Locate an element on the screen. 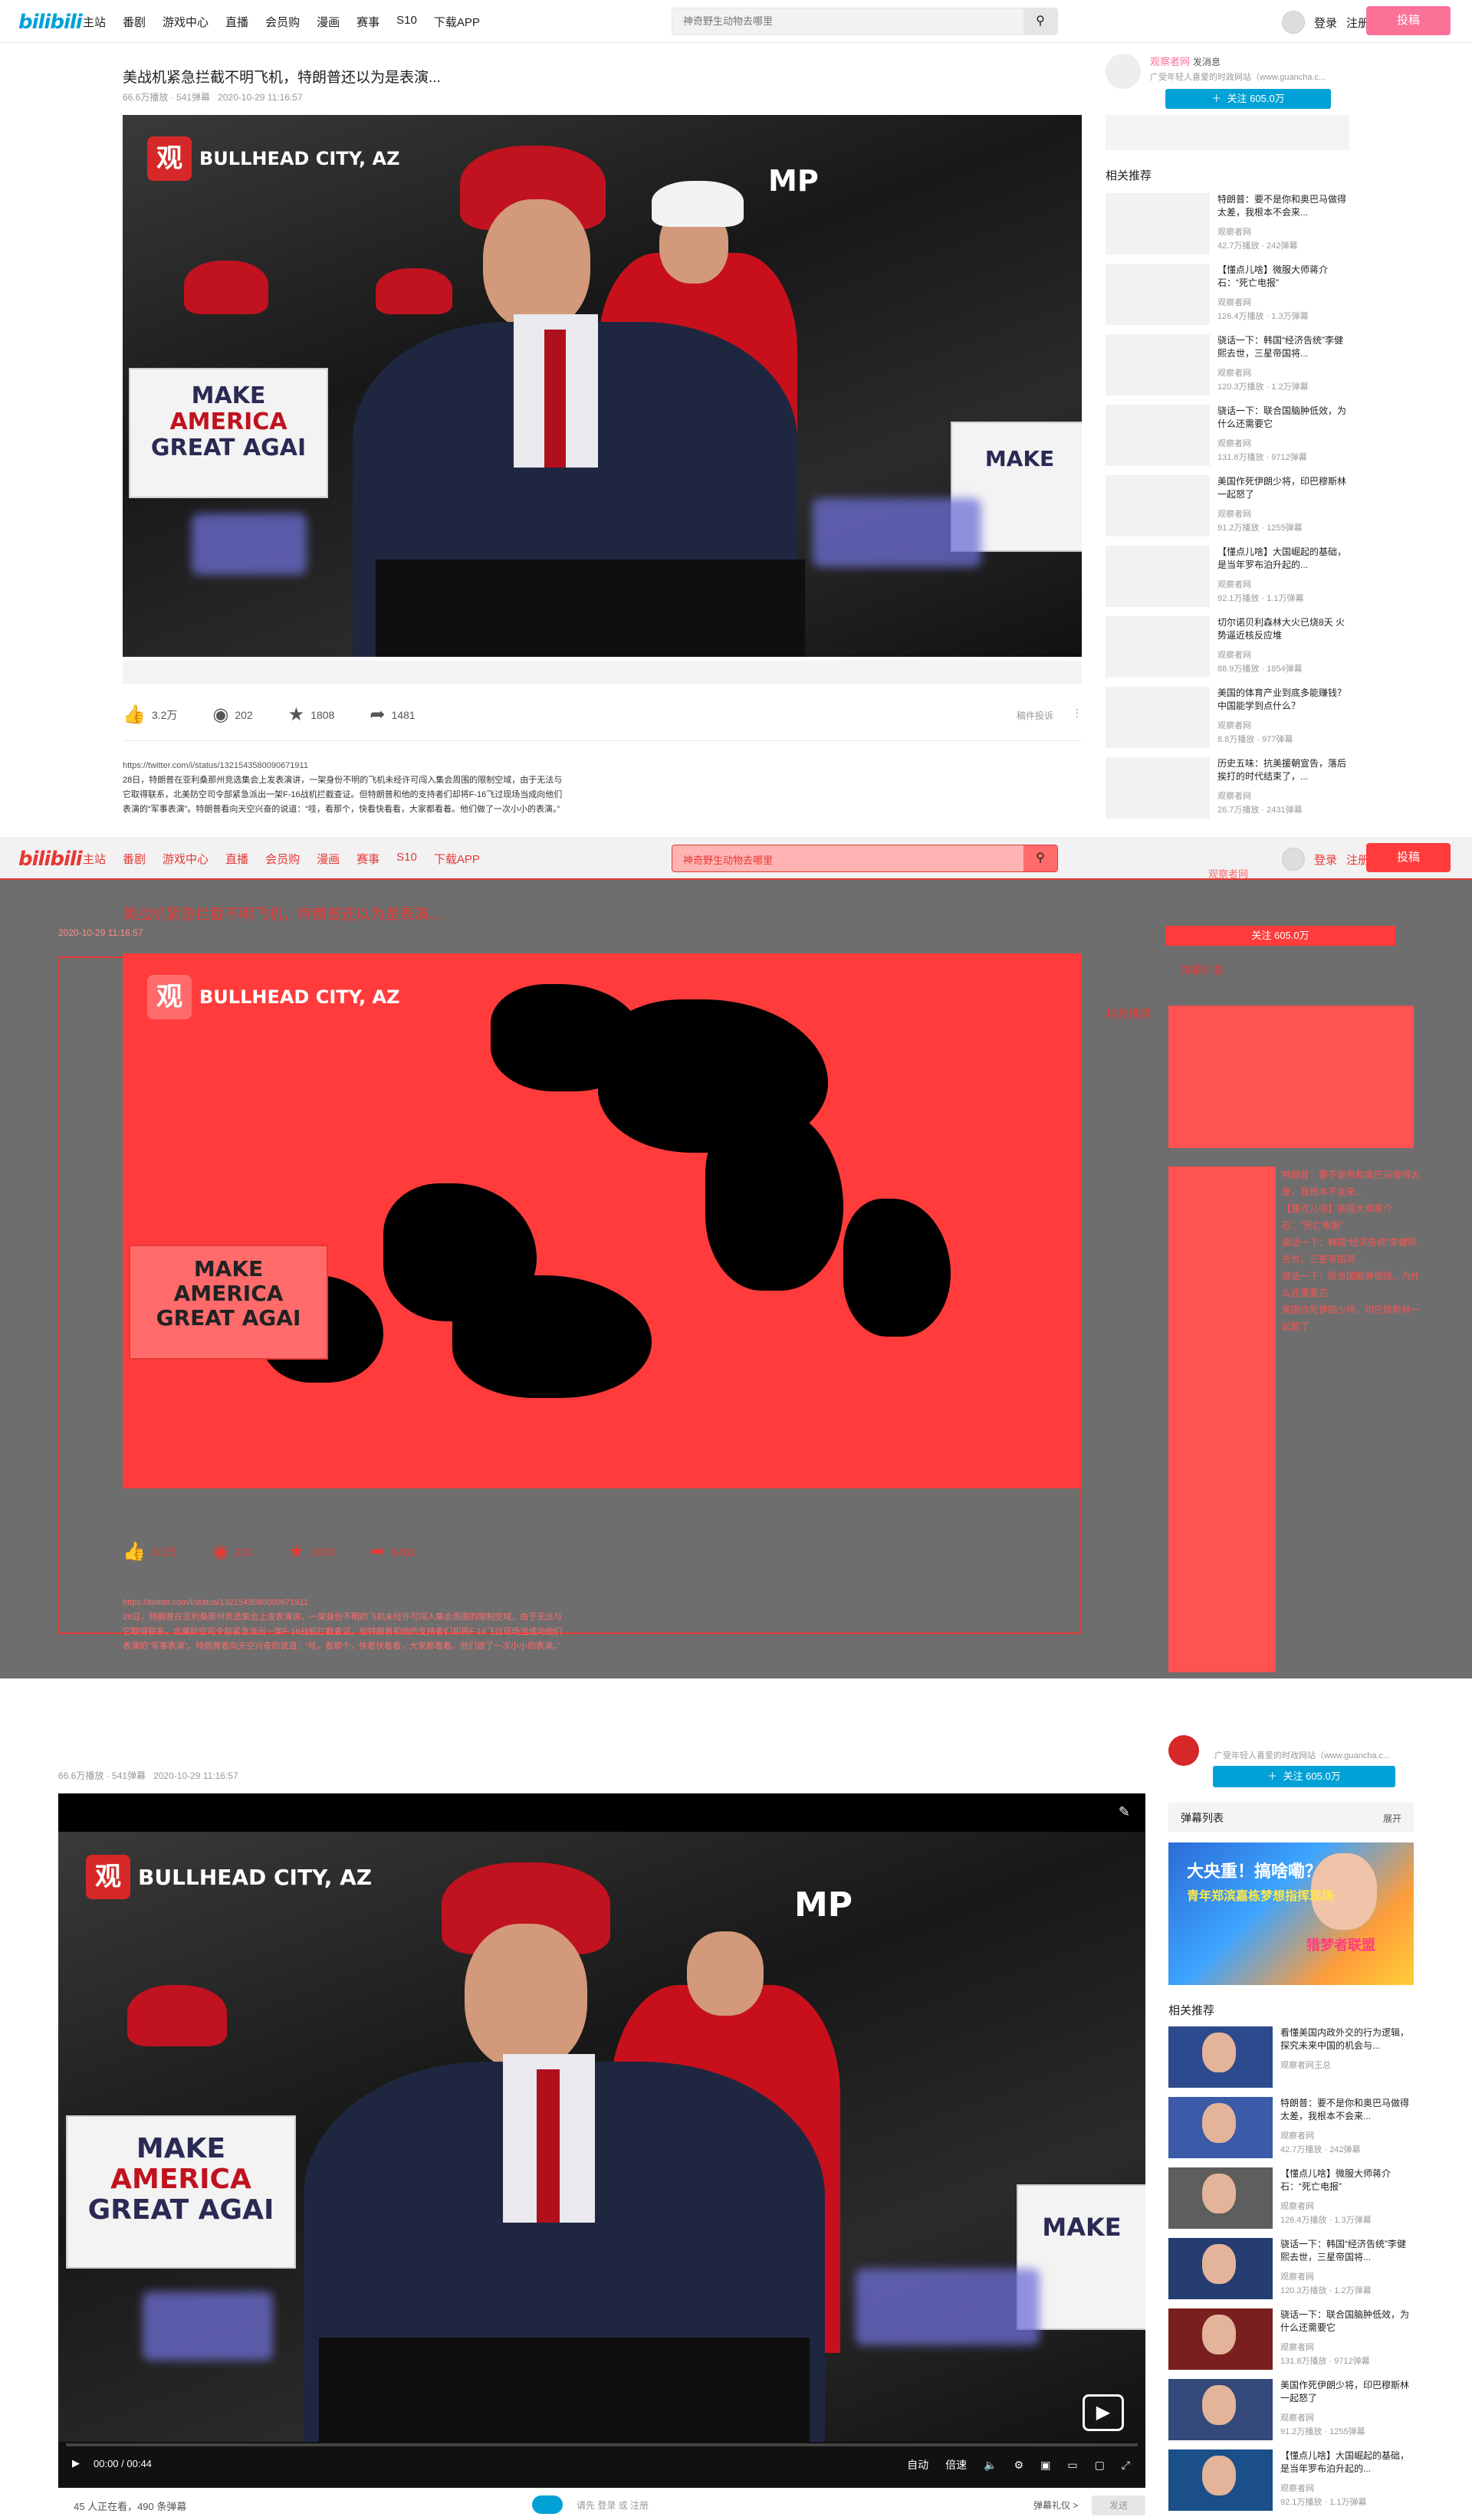 This screenshot has height=2520, width=1472. danmaku-toggle is located at coordinates (548, 2504).